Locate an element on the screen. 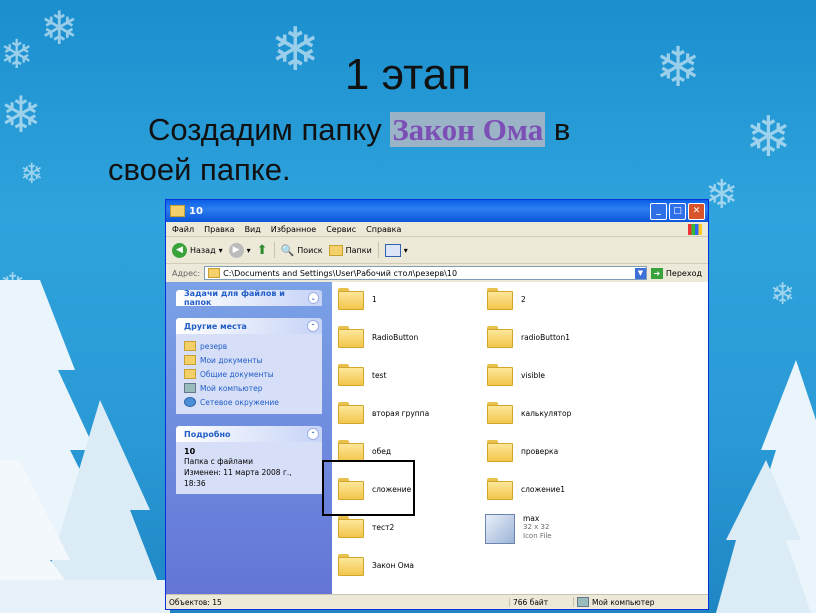  status-objects: Объектов: 15 is located at coordinates (195, 602).